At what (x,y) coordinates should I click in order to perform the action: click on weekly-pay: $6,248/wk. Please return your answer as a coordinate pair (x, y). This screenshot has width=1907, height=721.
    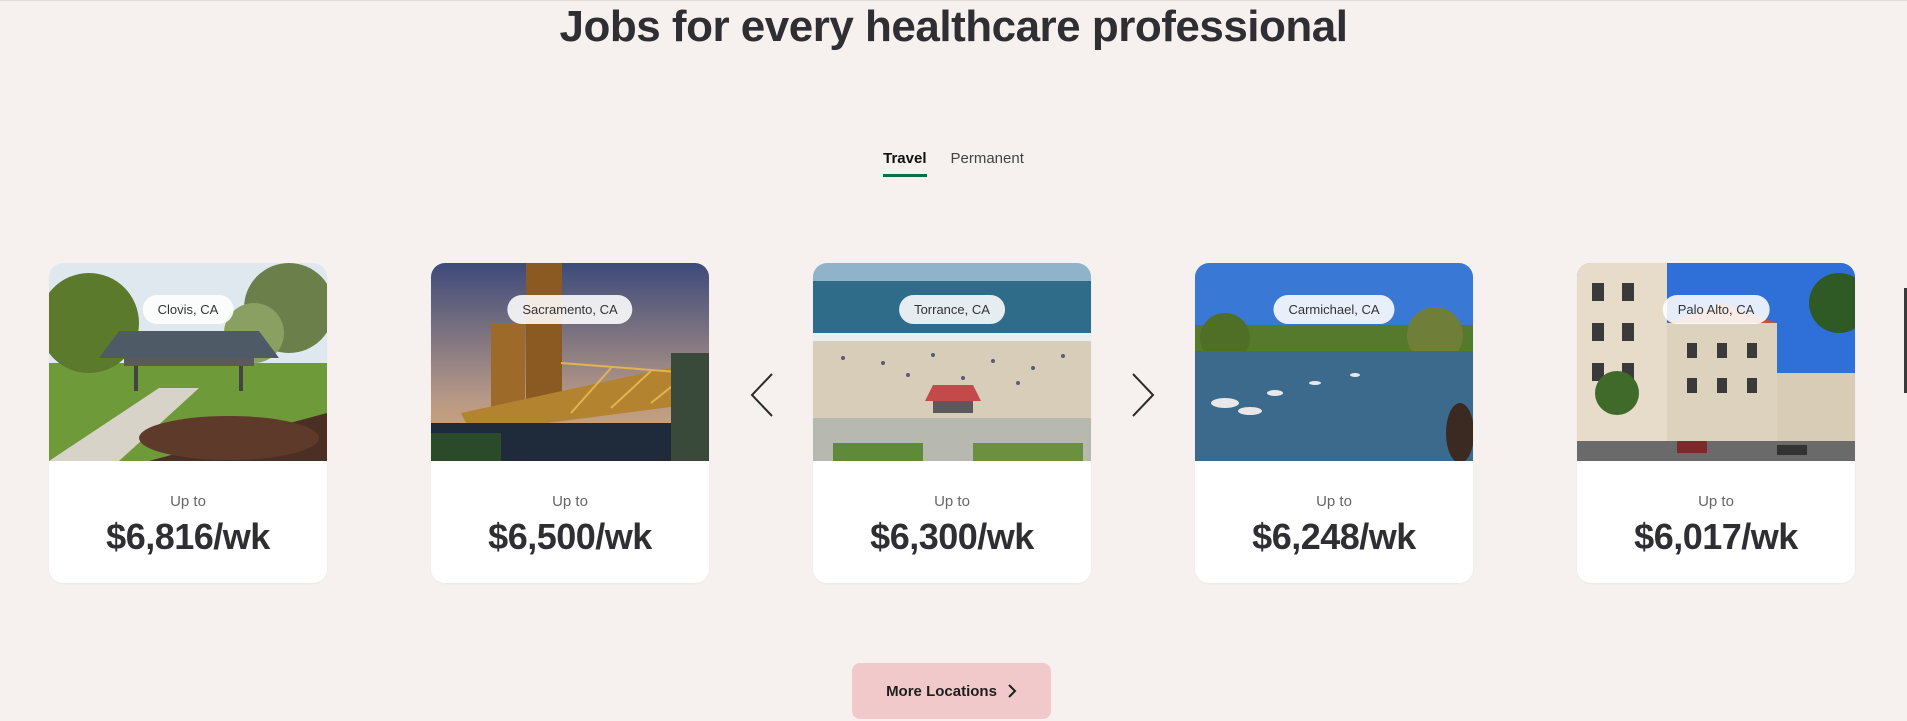
    Looking at the image, I should click on (1334, 536).